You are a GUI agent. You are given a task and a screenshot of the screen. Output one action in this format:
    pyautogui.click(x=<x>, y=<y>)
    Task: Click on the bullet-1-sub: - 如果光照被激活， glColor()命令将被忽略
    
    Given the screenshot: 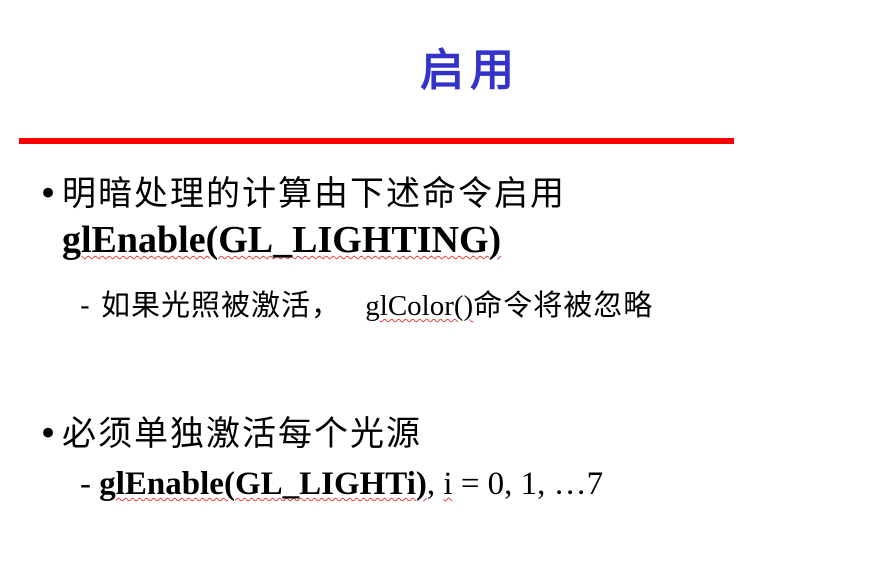 What is the action you would take?
    pyautogui.click(x=366, y=303)
    